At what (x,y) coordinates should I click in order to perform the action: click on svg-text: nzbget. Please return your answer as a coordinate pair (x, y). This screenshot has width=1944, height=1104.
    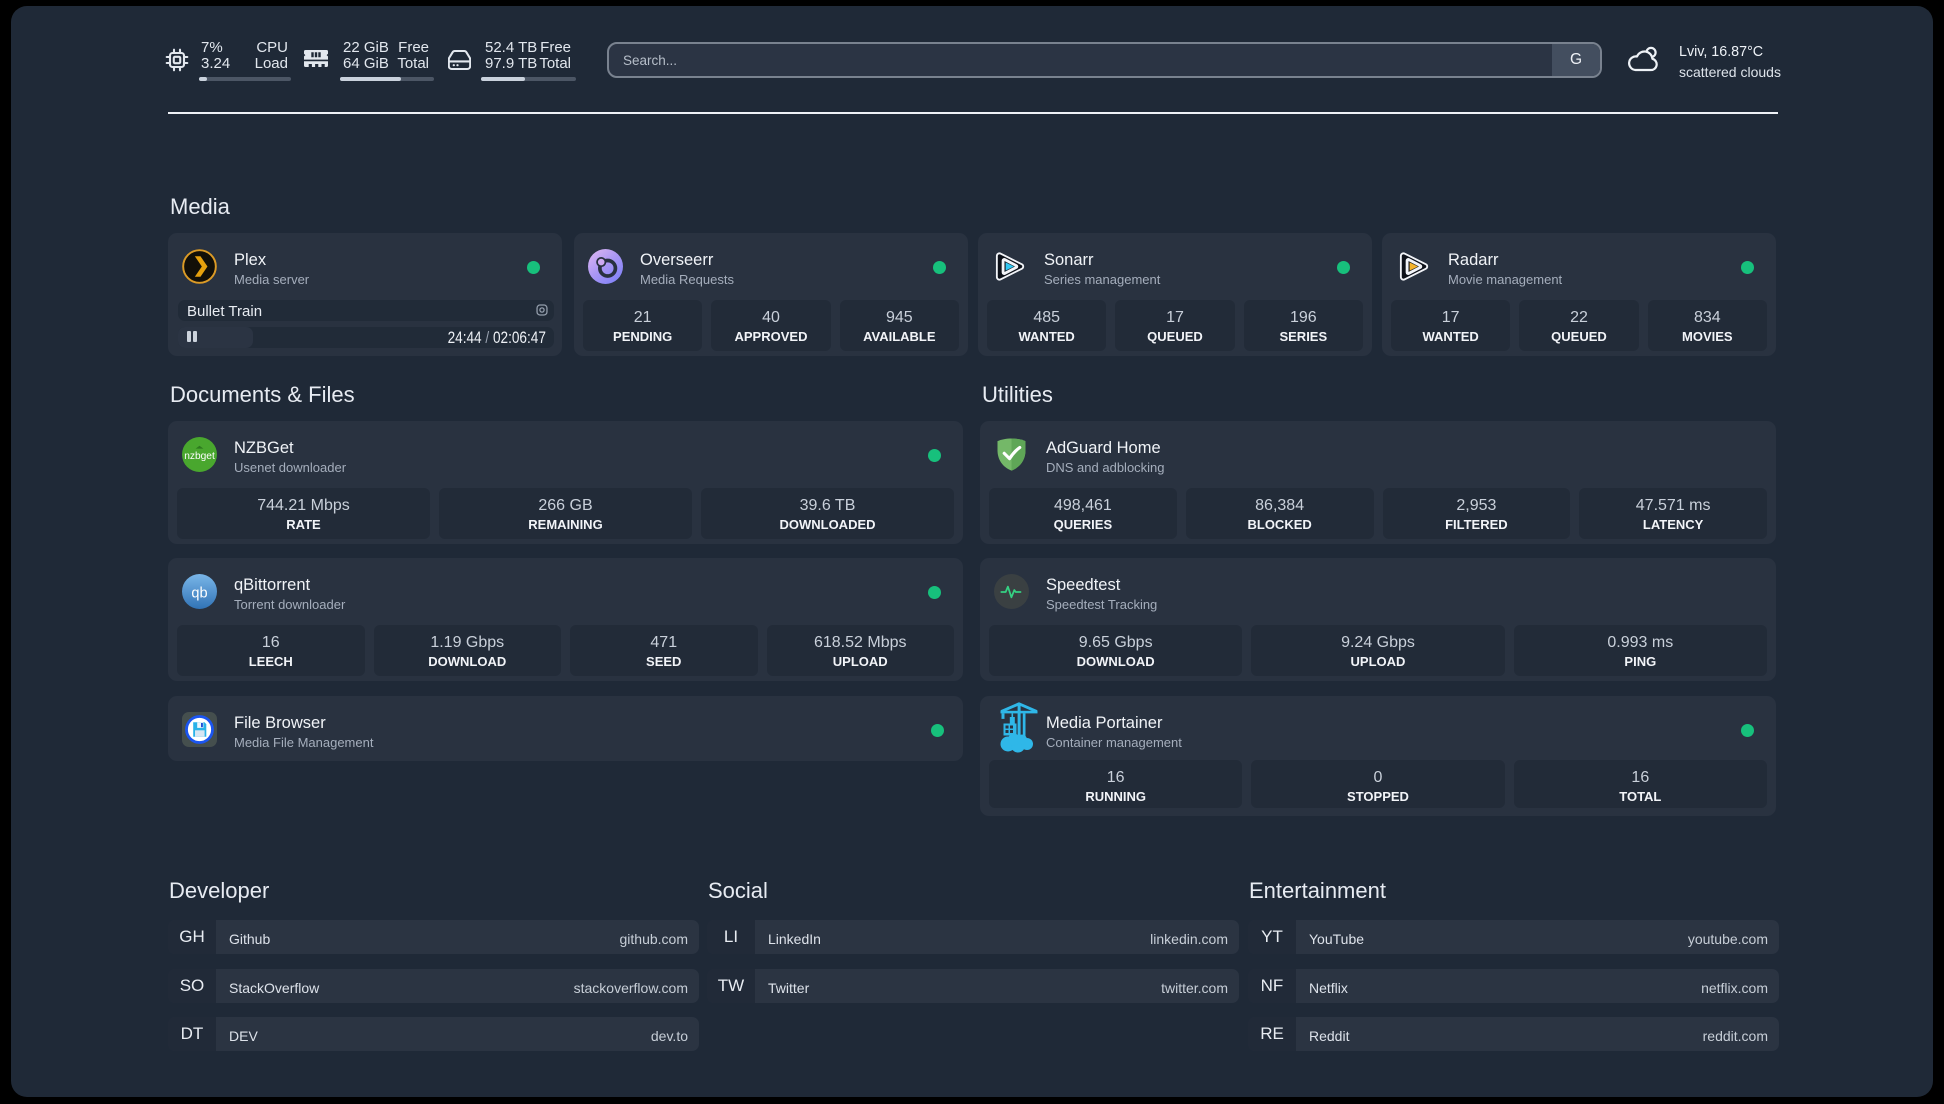
    Looking at the image, I should click on (199, 456).